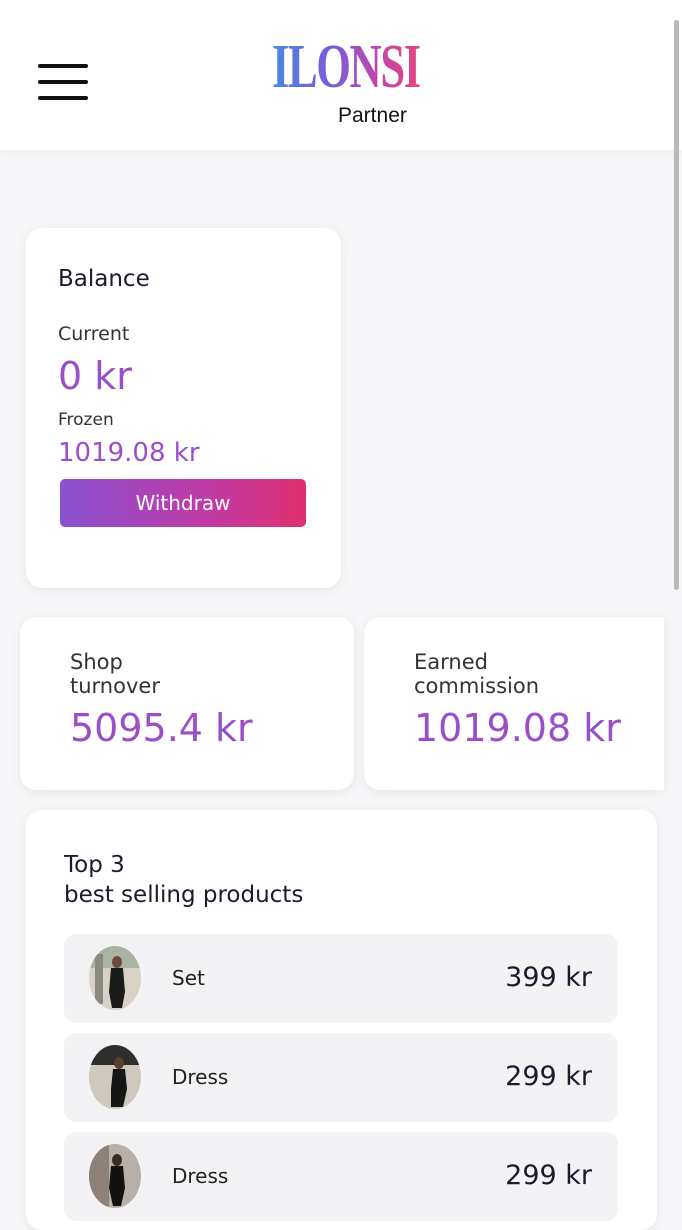 The height and width of the screenshot is (1230, 682). Describe the element at coordinates (64, 83) in the screenshot. I see `hamburger-menu-icon` at that location.